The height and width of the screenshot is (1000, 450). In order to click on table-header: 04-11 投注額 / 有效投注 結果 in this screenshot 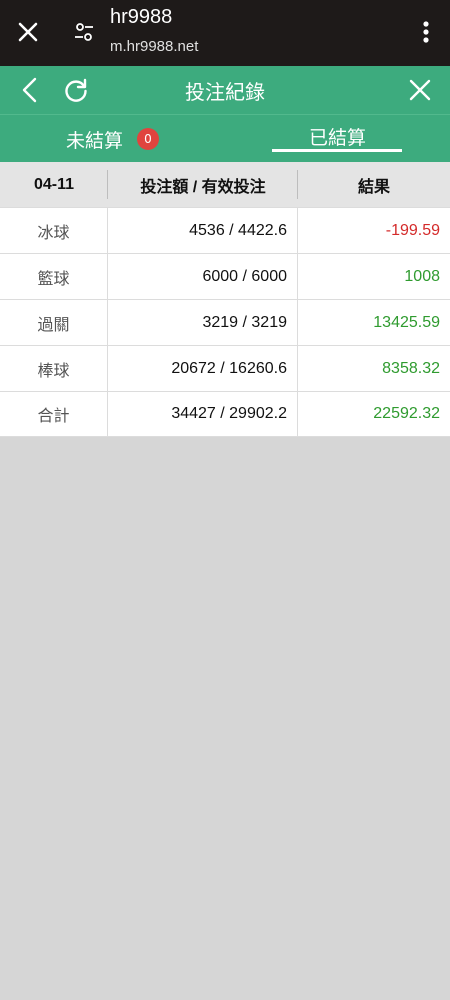, I will do `click(225, 184)`.